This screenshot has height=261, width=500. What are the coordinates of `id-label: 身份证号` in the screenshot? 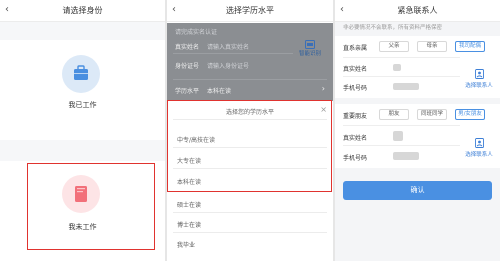 It's located at (187, 66).